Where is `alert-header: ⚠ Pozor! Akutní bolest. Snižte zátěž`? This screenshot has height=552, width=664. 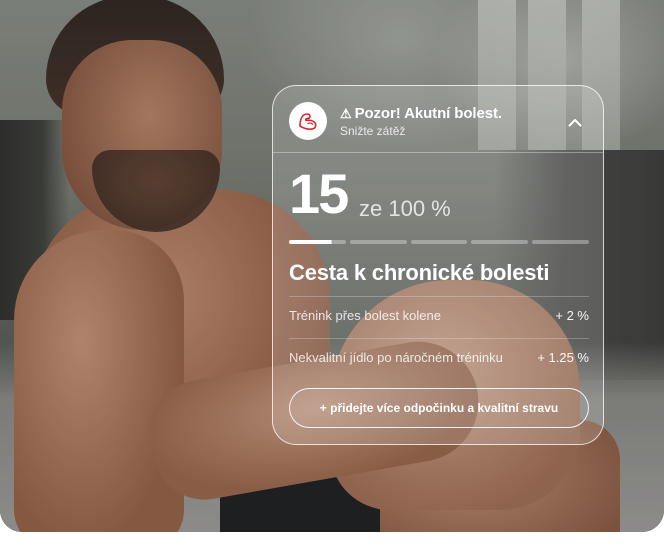
alert-header: ⚠ Pozor! Akutní bolest. Snižte zátěž is located at coordinates (438, 119).